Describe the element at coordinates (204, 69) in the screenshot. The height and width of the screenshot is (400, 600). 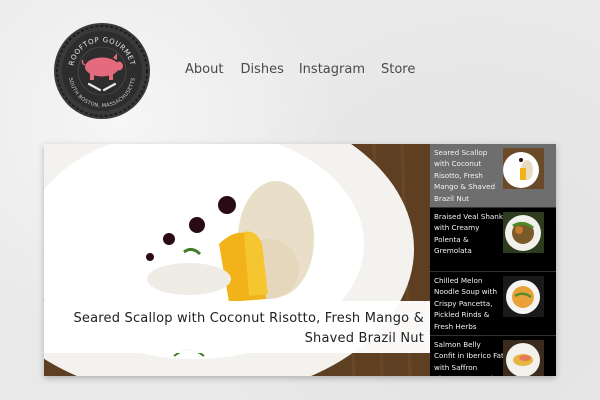
I see `nav-about: About` at that location.